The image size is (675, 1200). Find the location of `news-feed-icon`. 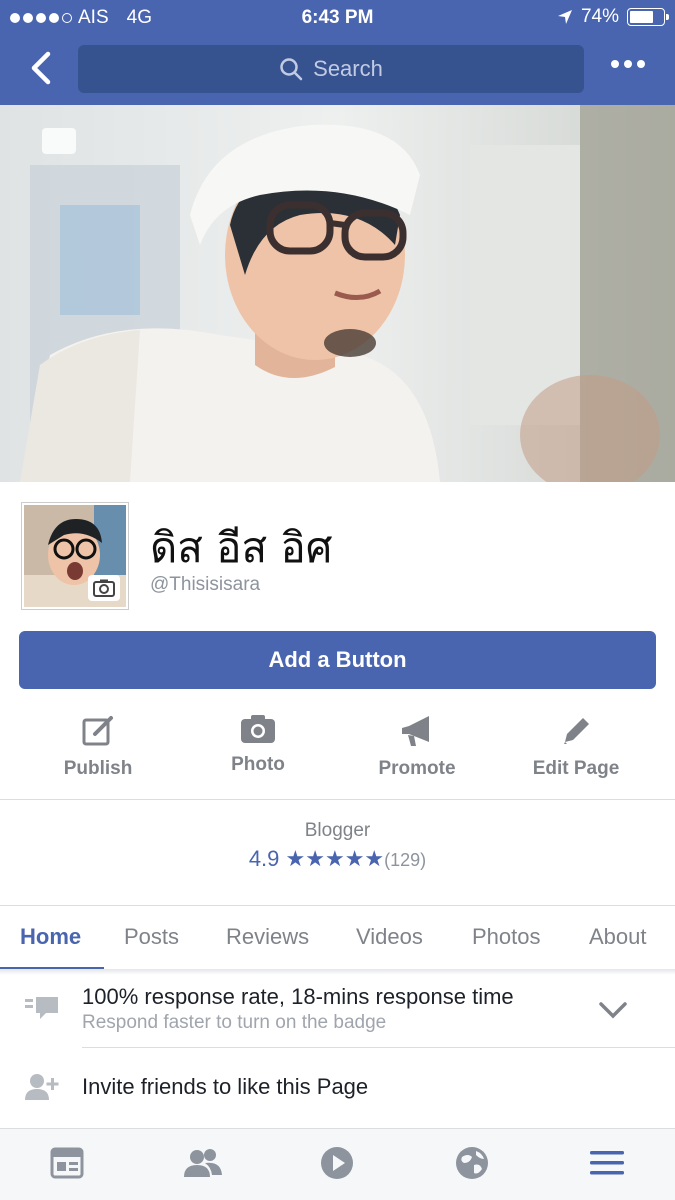

news-feed-icon is located at coordinates (67, 1163).